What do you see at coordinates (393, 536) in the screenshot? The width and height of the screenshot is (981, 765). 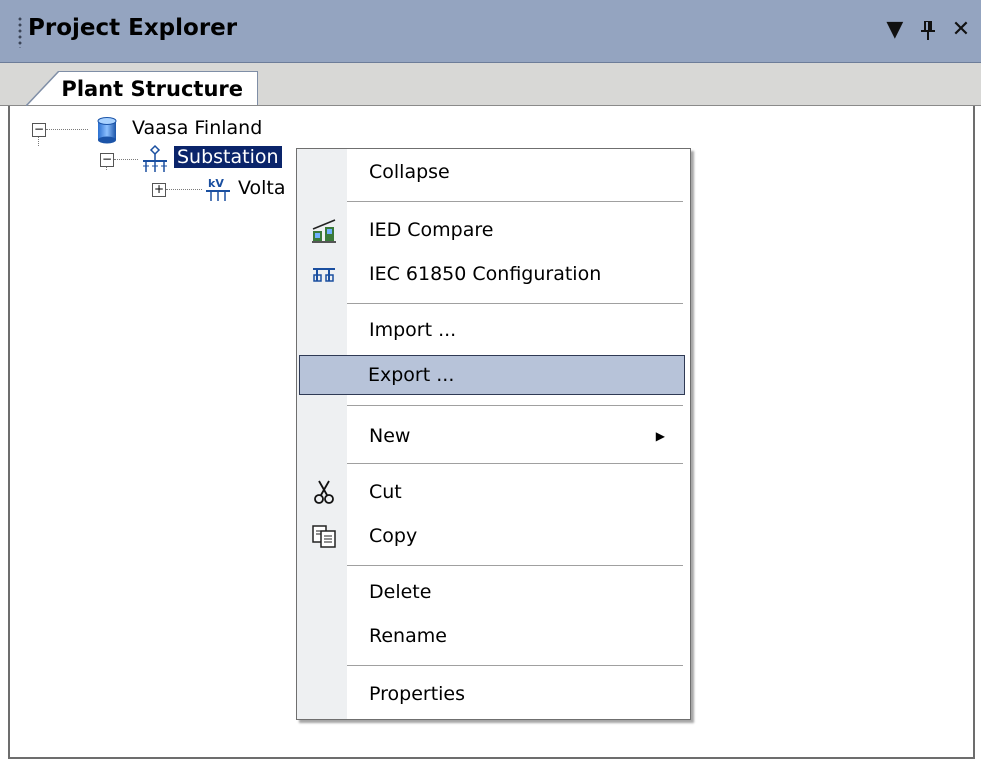 I see `menu-item-label: Copy` at bounding box center [393, 536].